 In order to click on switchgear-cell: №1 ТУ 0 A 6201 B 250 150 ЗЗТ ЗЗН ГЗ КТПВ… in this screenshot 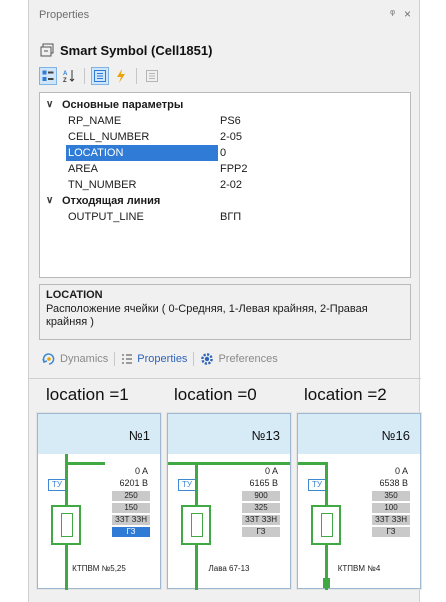, I will do `click(99, 501)`.